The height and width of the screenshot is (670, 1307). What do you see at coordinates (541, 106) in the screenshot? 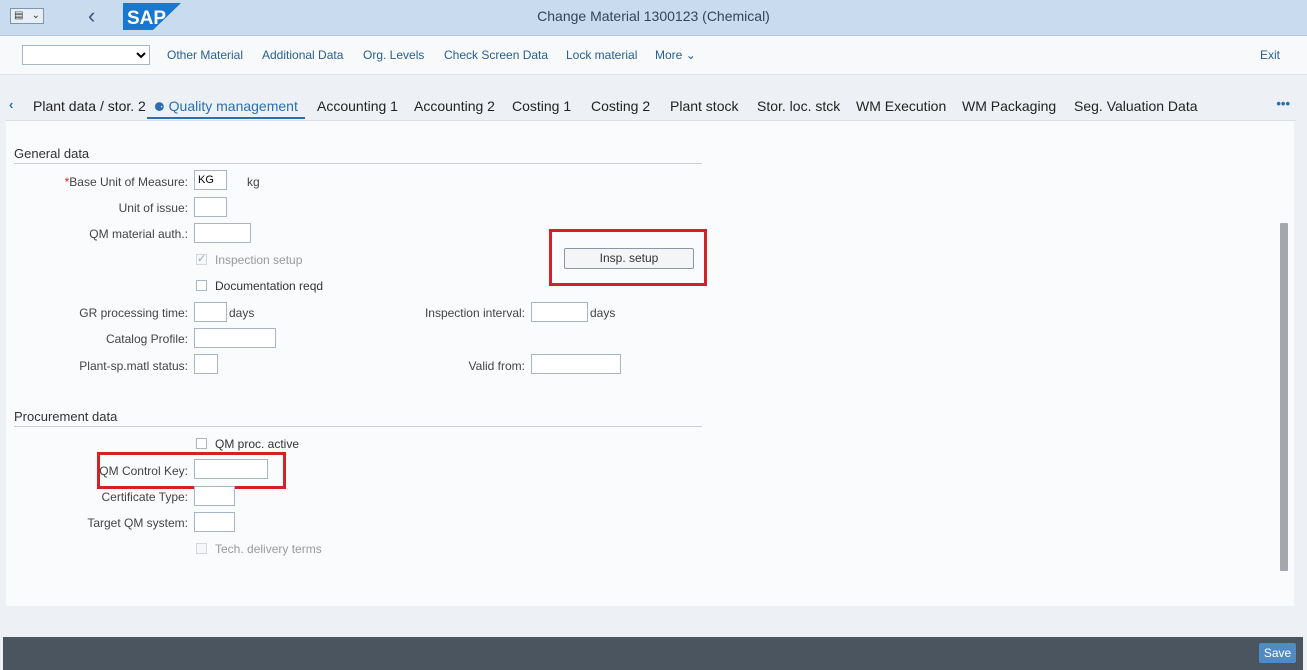
I see `tab-costing-1: Costing 1` at bounding box center [541, 106].